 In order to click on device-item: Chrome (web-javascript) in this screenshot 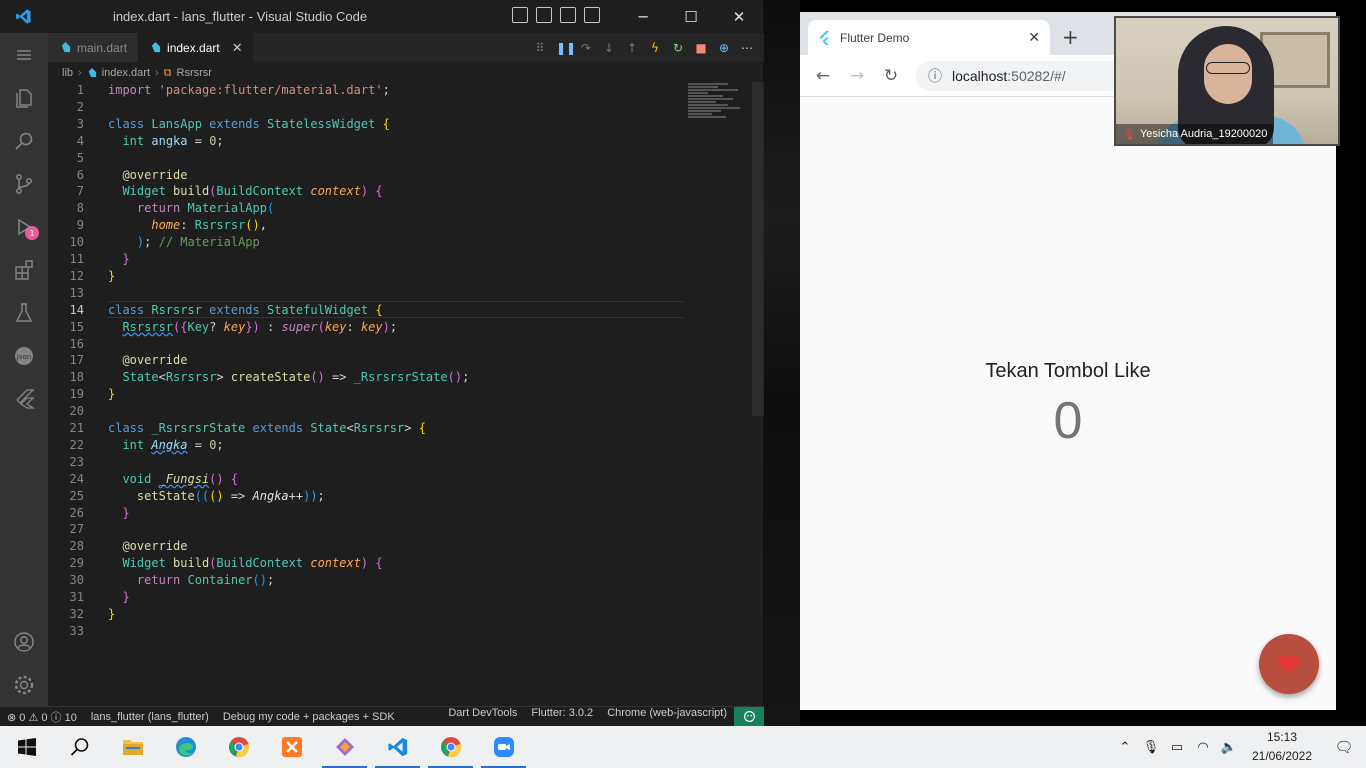, I will do `click(667, 717)`.